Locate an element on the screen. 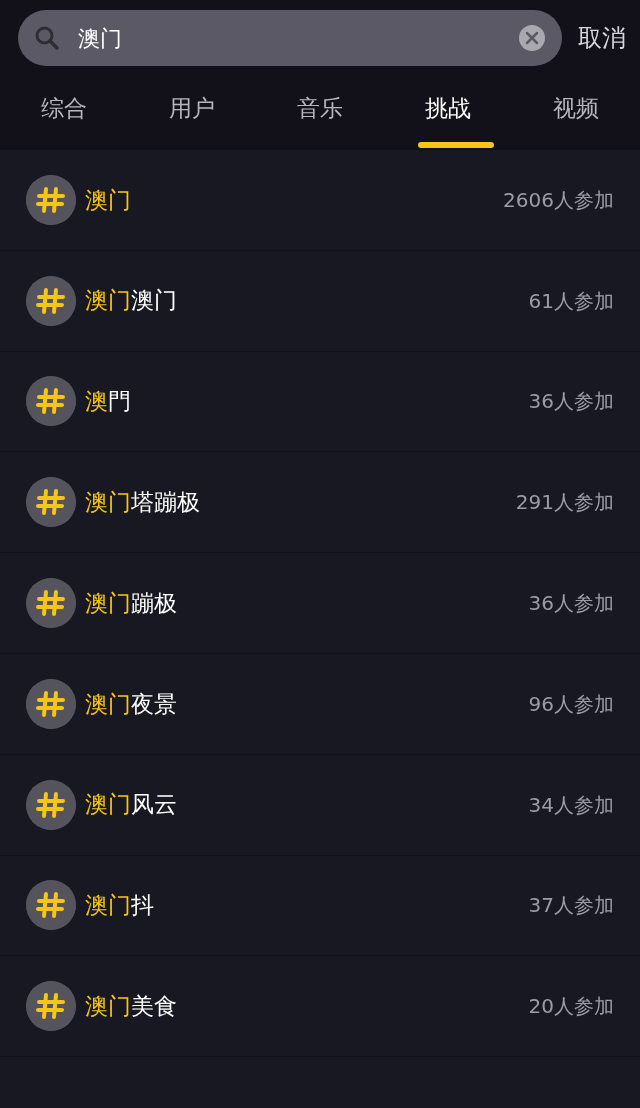  challenge-name: 澳门澳门 is located at coordinates (131, 300).